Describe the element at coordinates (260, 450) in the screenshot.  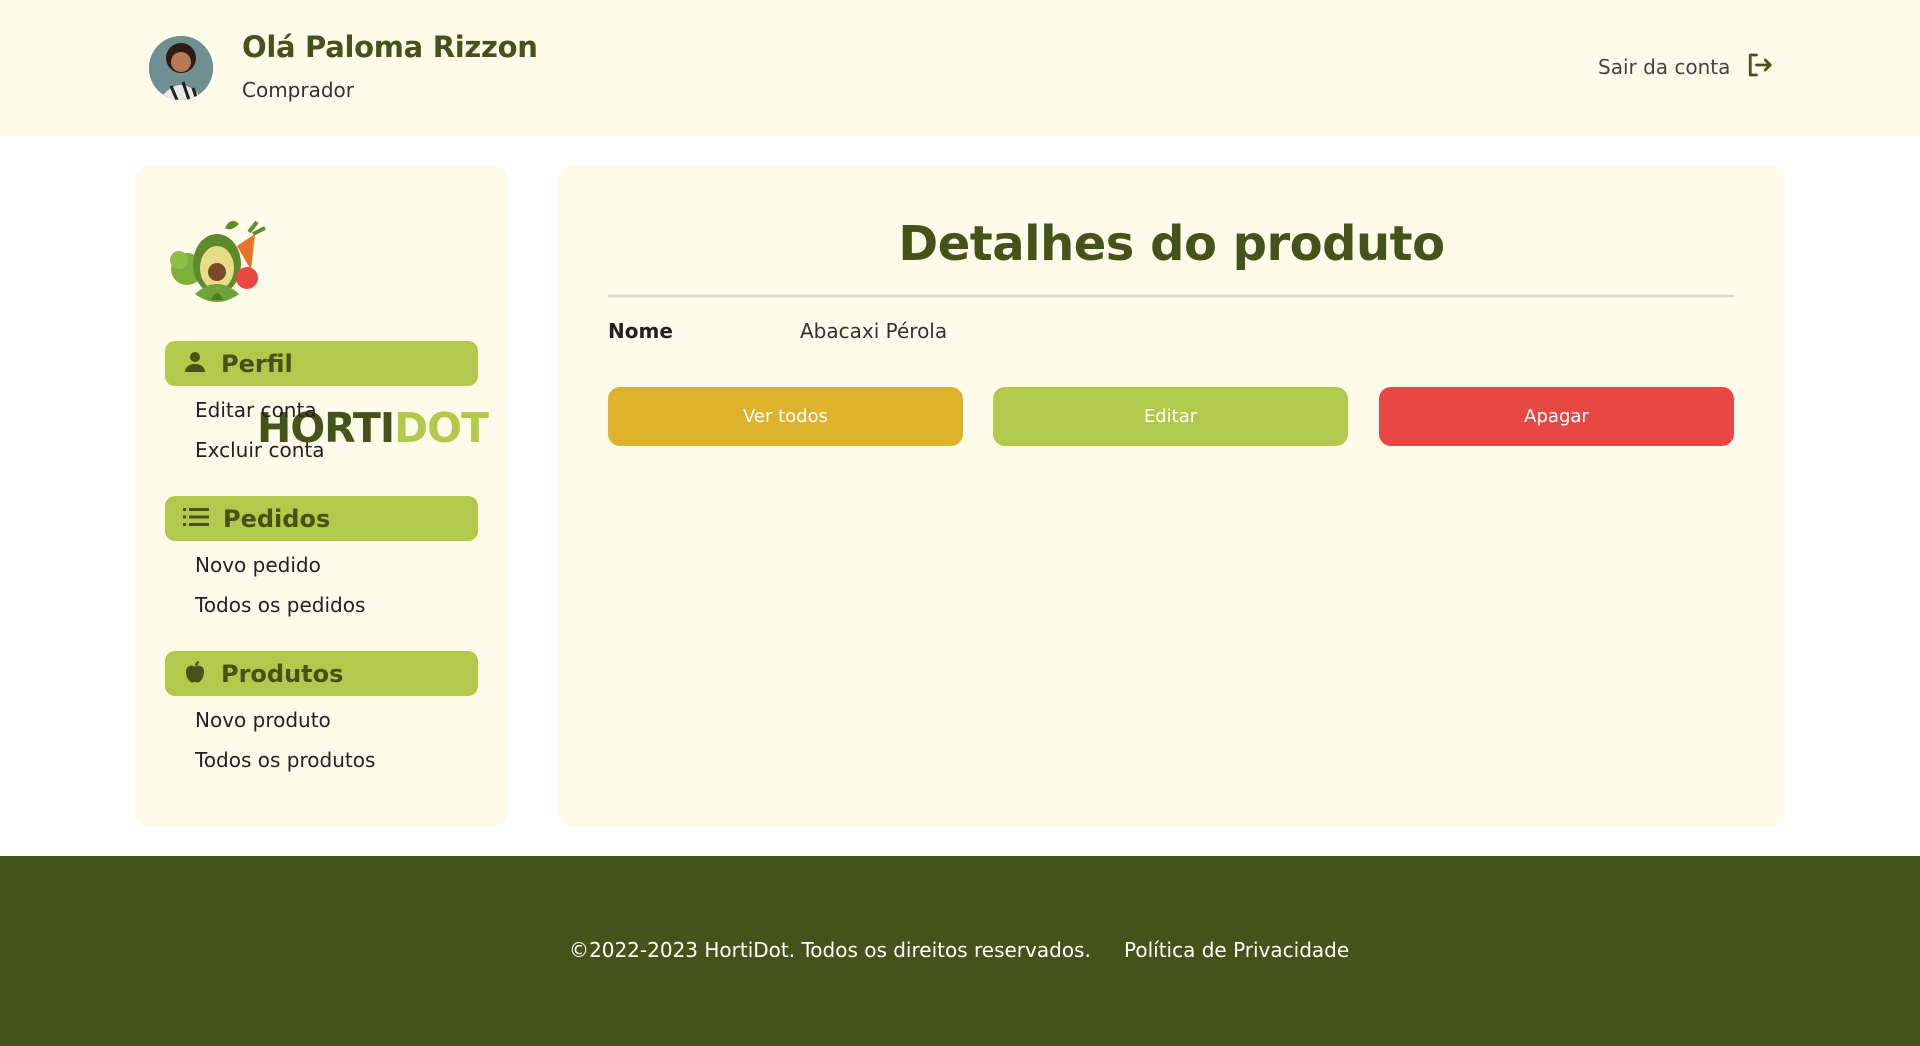
I see `sidebar-link-excluir-conta: Excluir conta` at that location.